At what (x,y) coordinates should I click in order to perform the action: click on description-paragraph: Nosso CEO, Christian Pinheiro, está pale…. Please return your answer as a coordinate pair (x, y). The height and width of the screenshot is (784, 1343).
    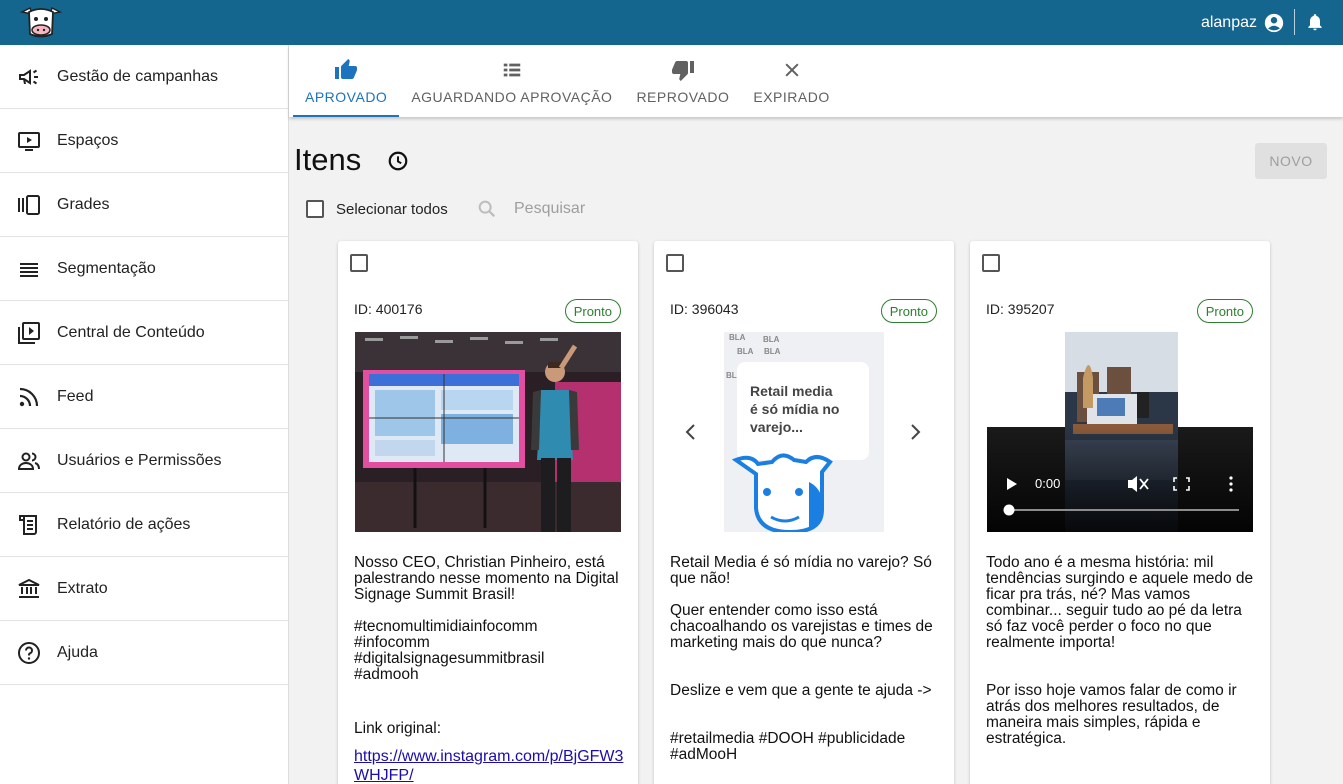
    Looking at the image, I should click on (486, 578).